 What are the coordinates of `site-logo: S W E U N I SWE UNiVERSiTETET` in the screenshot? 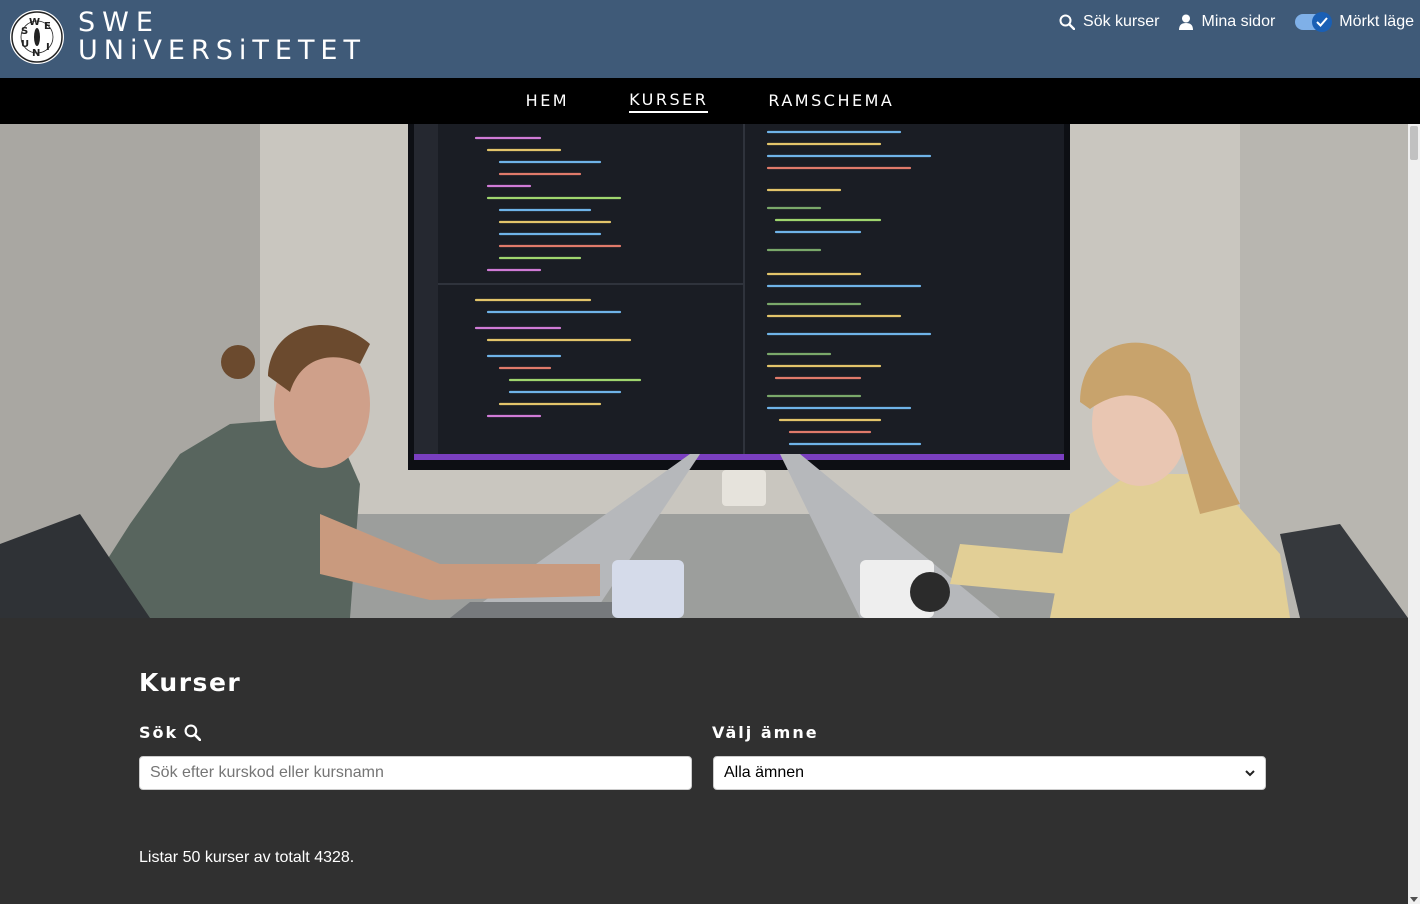 It's located at (188, 37).